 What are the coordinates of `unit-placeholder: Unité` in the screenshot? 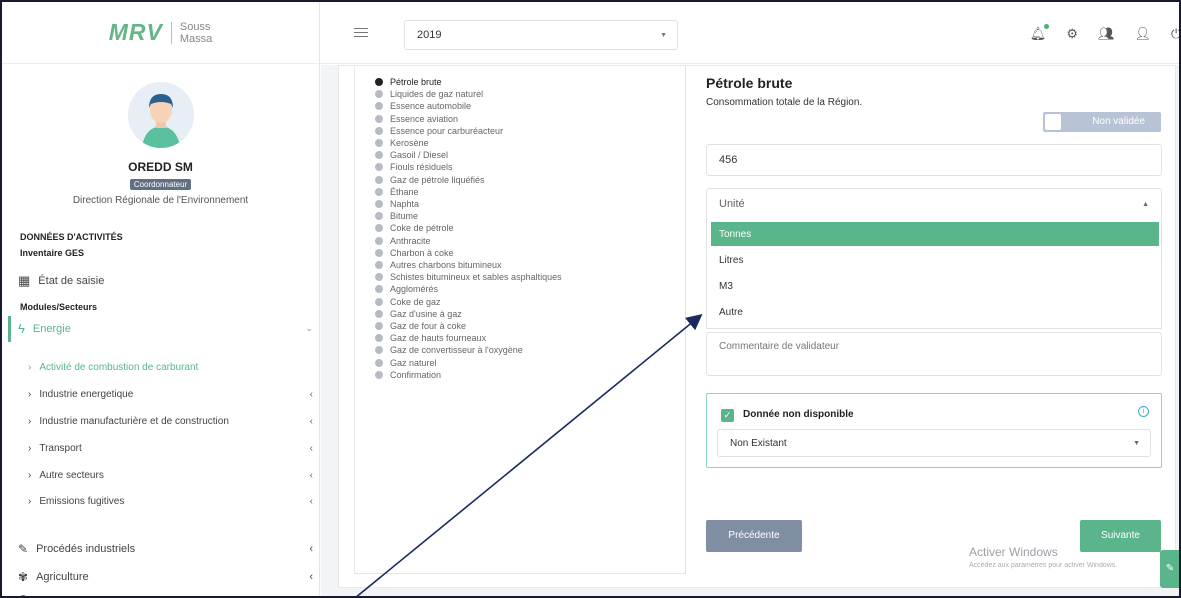 It's located at (732, 204).